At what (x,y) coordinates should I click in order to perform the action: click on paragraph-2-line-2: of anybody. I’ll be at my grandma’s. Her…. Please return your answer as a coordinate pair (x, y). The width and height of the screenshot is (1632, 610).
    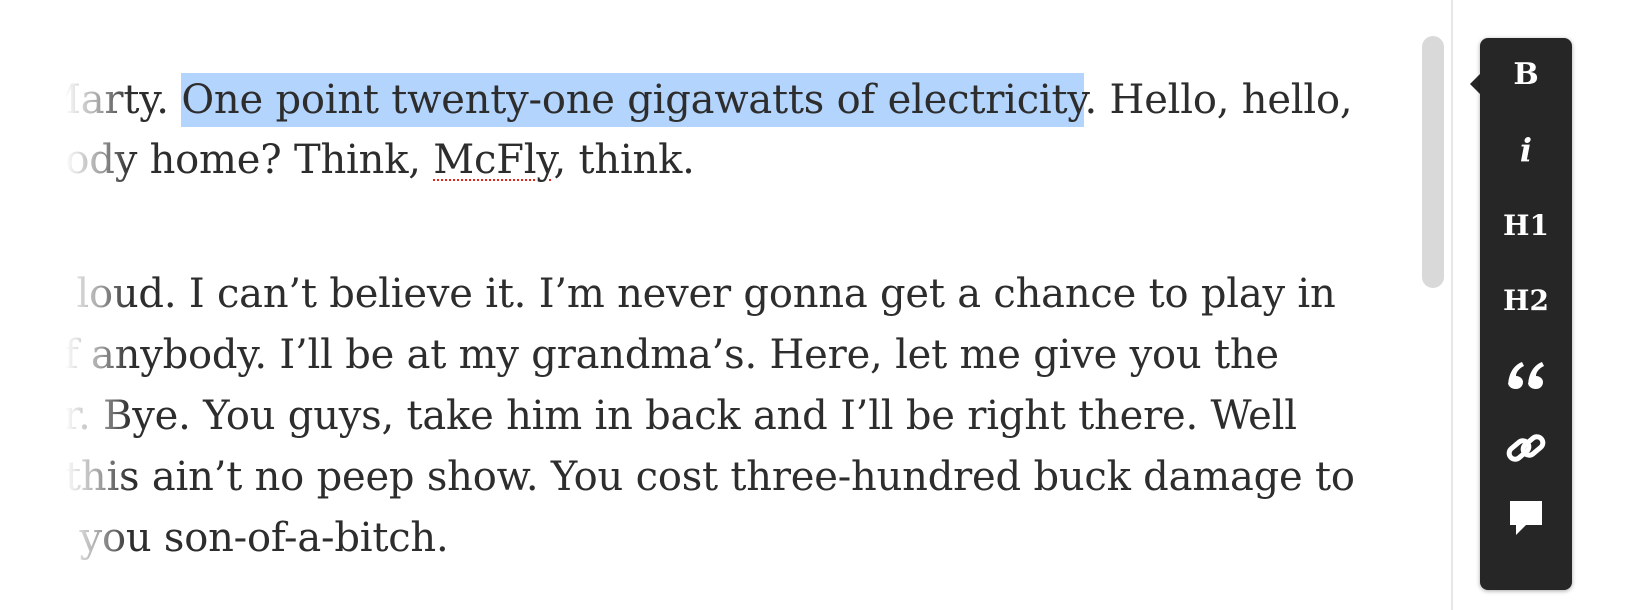
    Looking at the image, I should click on (659, 355).